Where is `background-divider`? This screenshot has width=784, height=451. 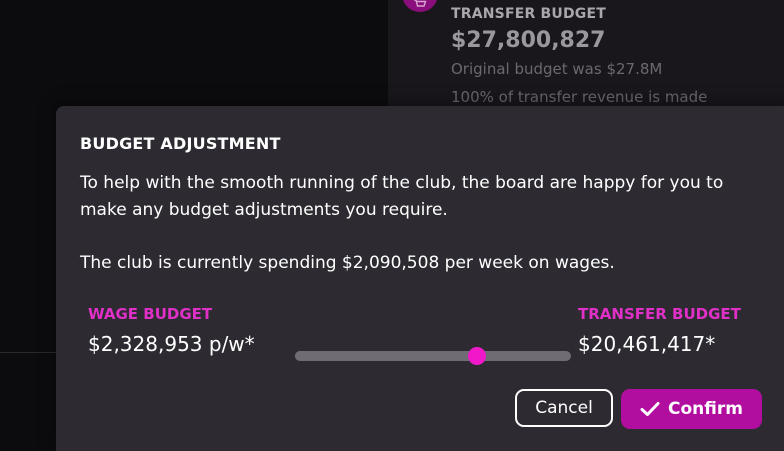
background-divider is located at coordinates (28, 352).